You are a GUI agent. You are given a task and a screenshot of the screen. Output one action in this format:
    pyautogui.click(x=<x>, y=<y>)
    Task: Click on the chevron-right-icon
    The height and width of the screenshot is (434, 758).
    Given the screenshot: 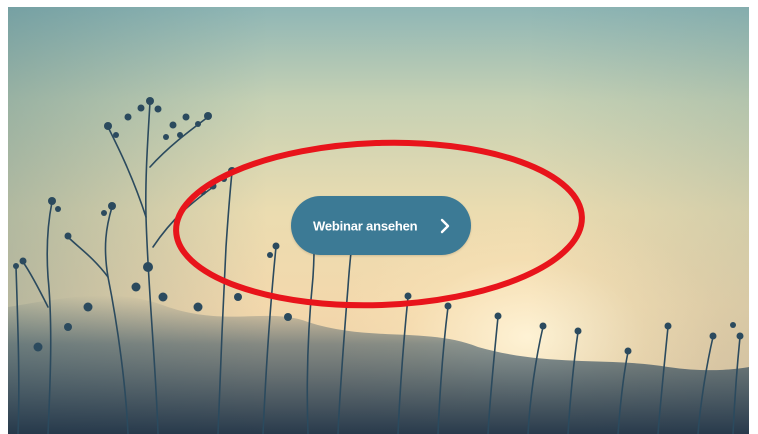 What is the action you would take?
    pyautogui.click(x=445, y=225)
    